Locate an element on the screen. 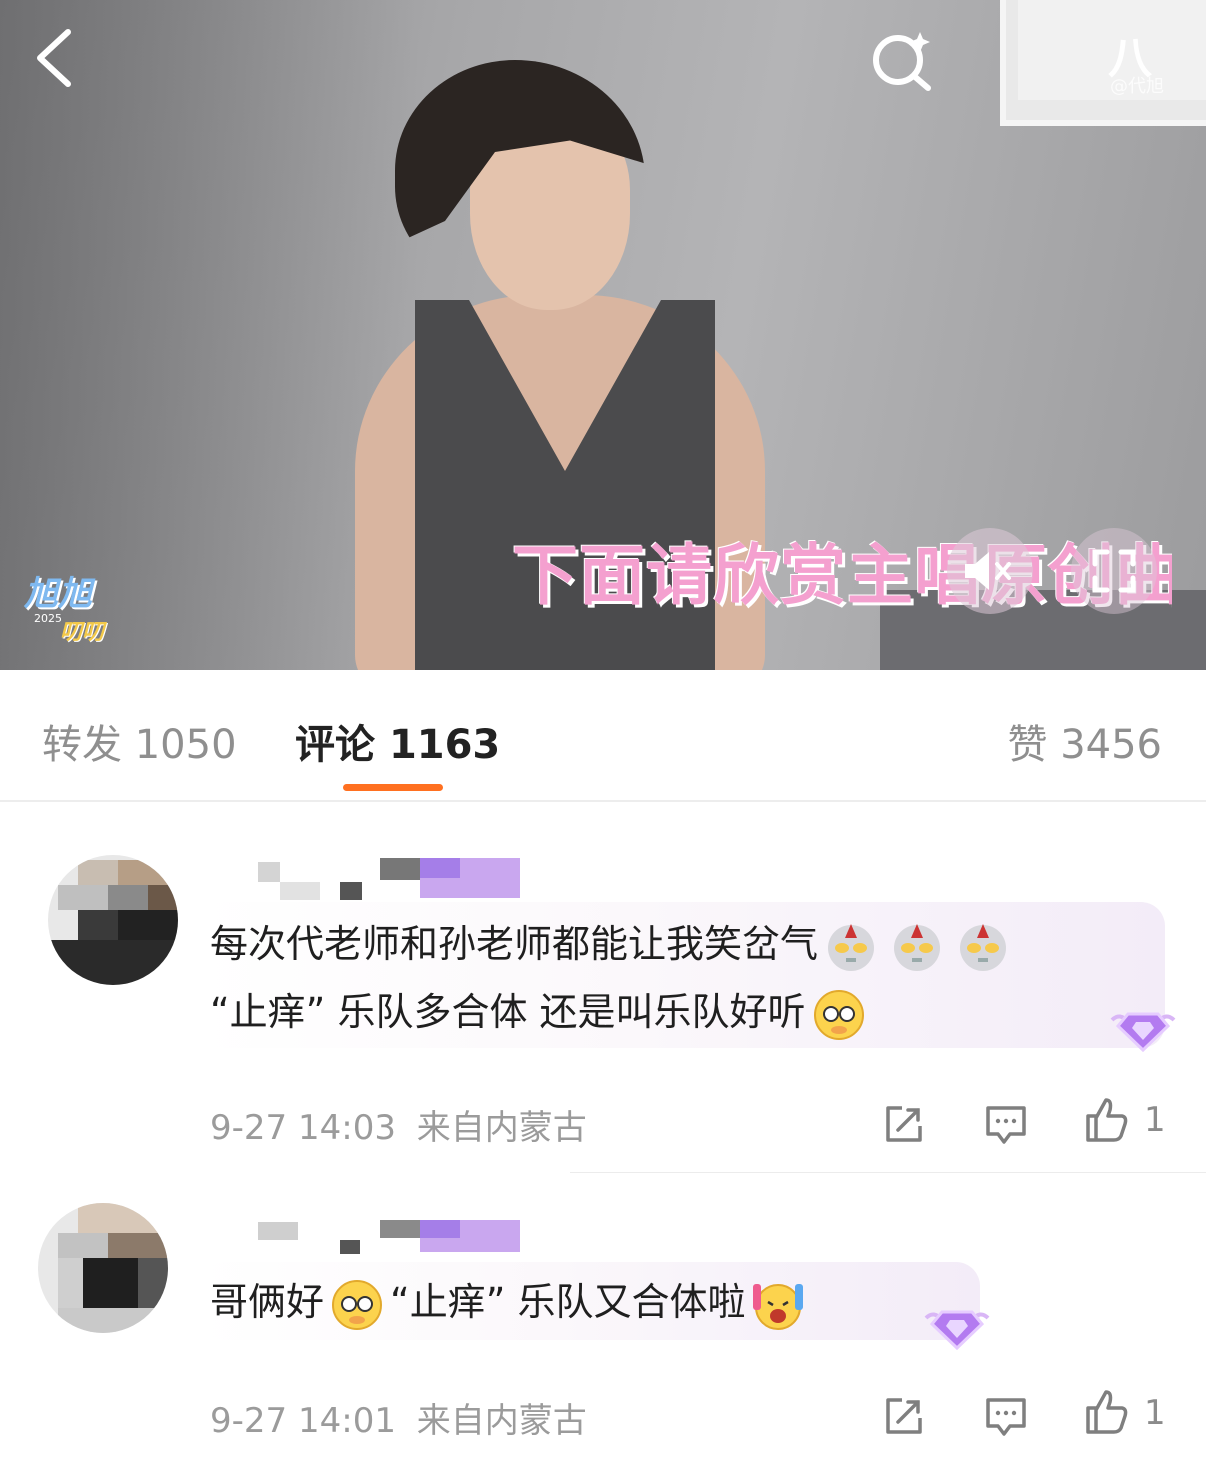  tab-repost-label: 转发 is located at coordinates (82, 745).